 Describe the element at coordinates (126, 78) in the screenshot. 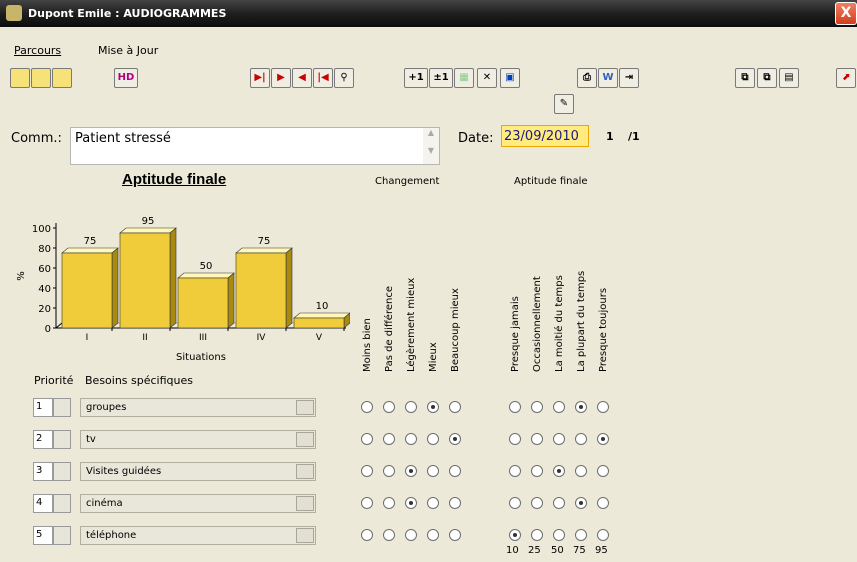

I see `hd-button: HD` at that location.